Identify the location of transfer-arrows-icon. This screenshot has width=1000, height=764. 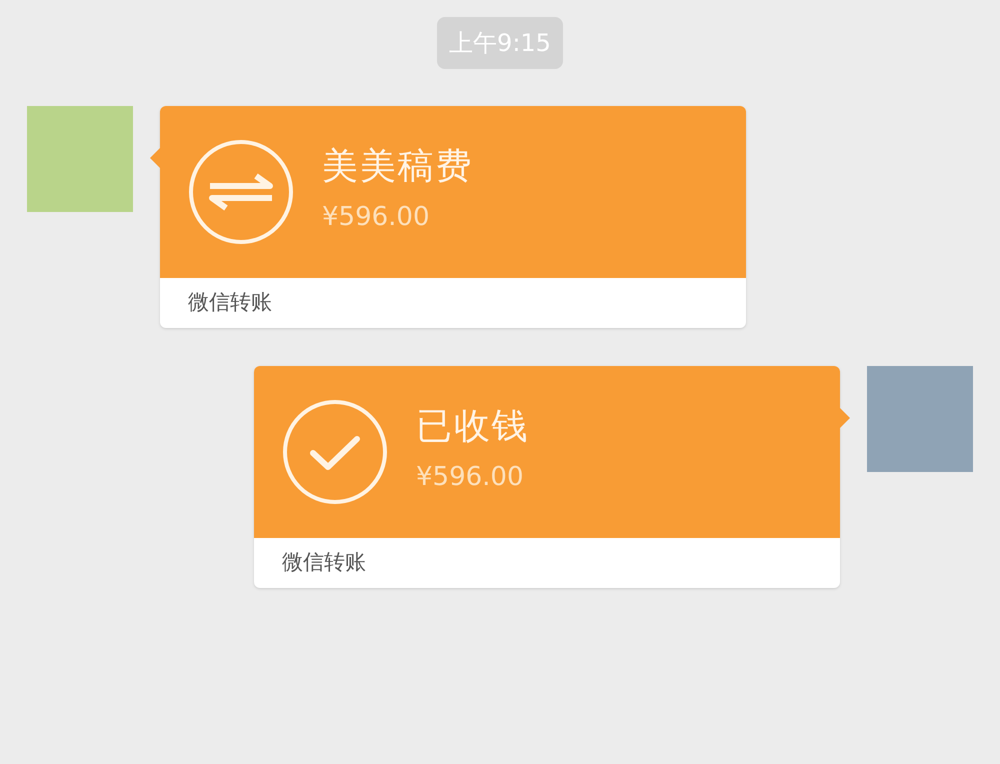
(241, 192).